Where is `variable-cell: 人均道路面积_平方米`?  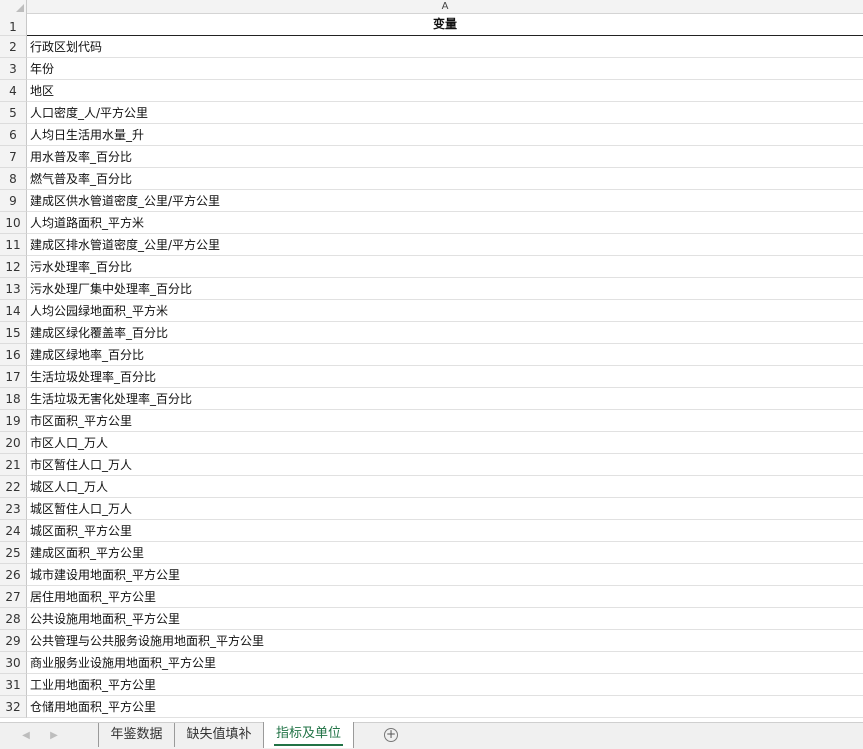
variable-cell: 人均道路面积_平方米 is located at coordinates (445, 223).